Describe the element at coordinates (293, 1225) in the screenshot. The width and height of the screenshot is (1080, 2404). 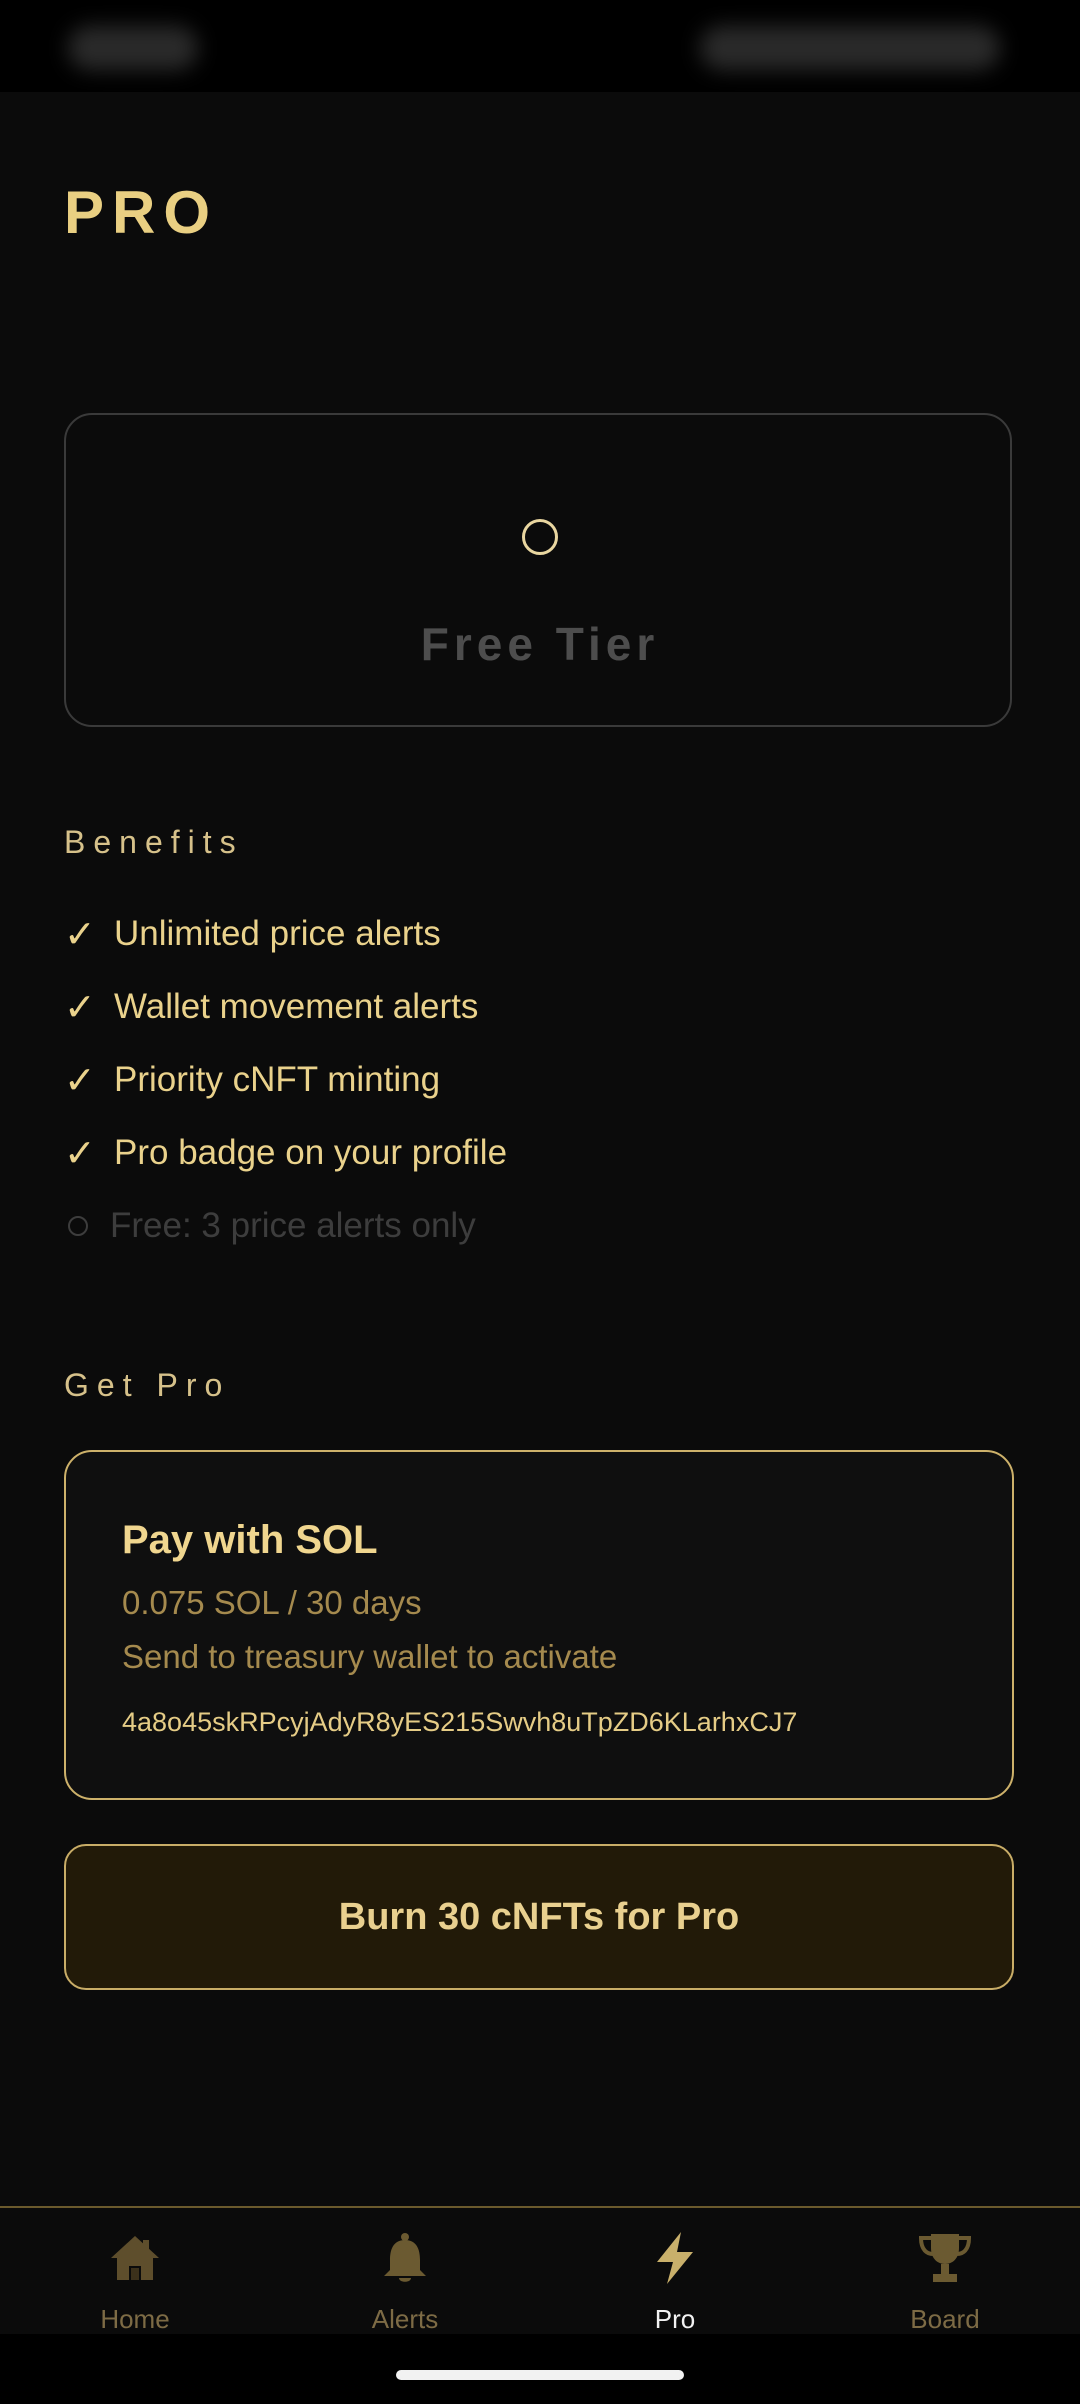
I see `free-tier-note-label: Free: 3 price alerts only` at that location.